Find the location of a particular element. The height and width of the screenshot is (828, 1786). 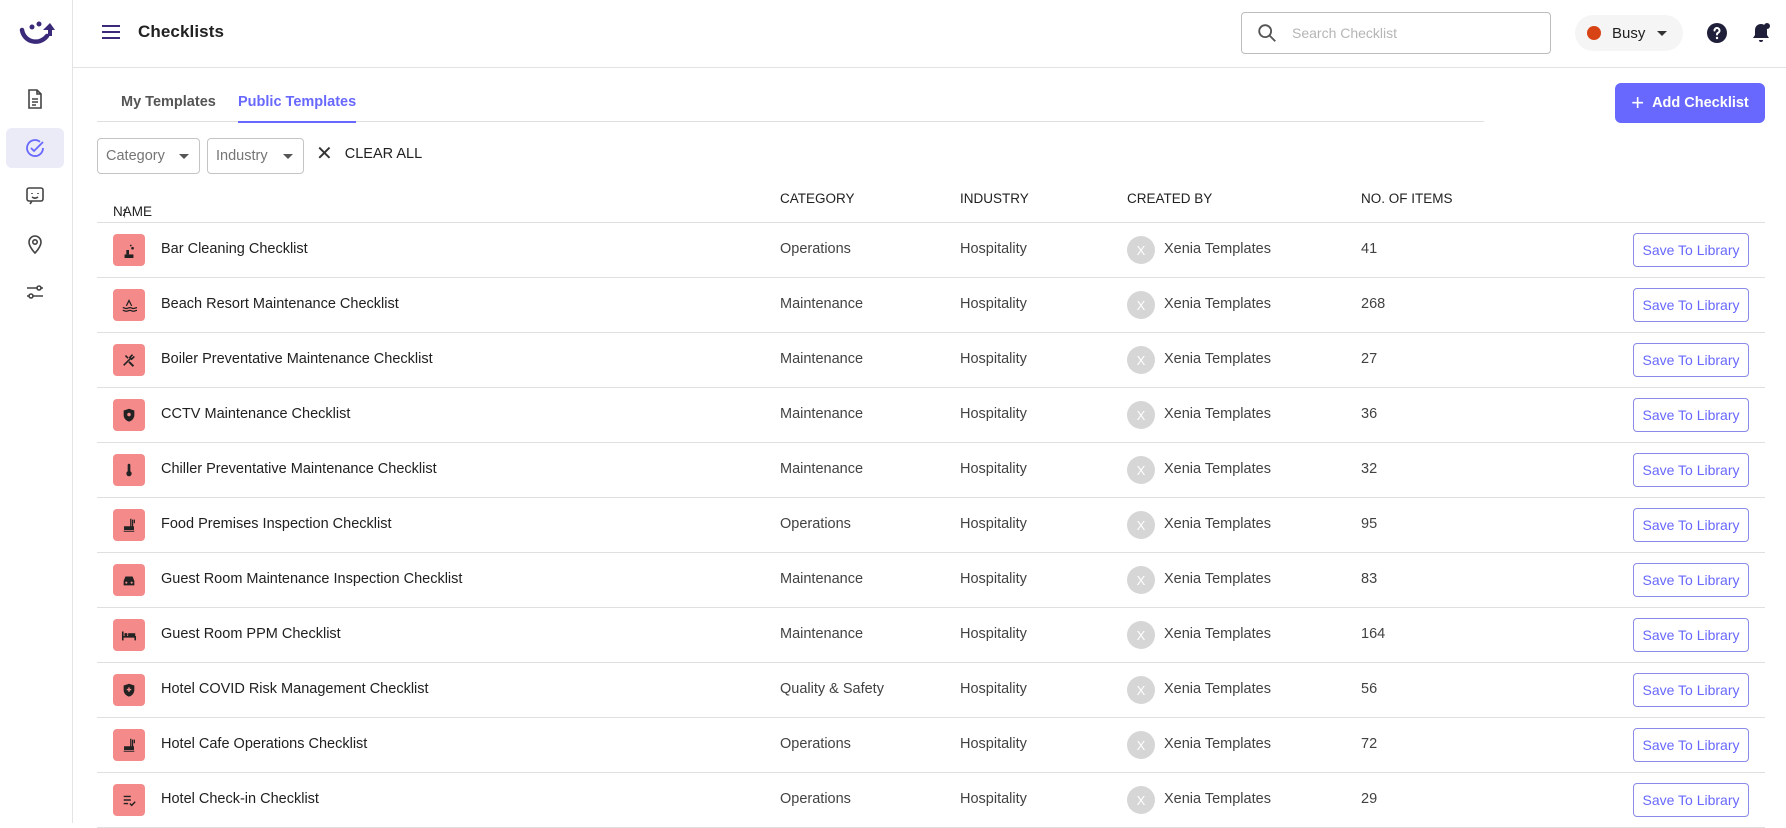

clear-all-button: ✕ CLEAR ALL is located at coordinates (369, 154).